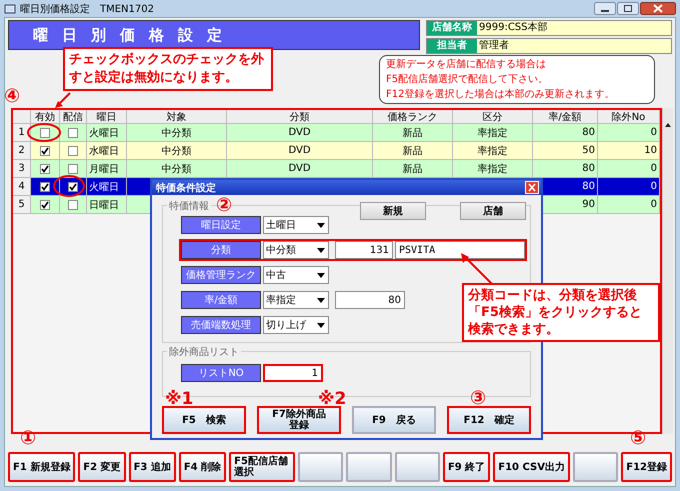 This screenshot has width=680, height=491. Describe the element at coordinates (336, 151) in the screenshot. I see `table-row: 2 水曜日 中分類 DVD 新品 率指定 50 10` at that location.